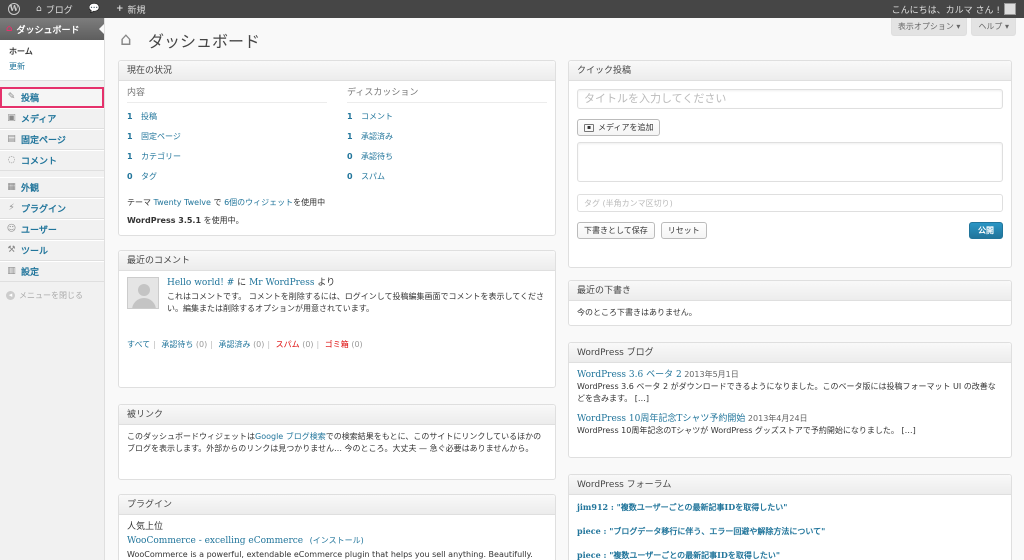 The height and width of the screenshot is (560, 1024). Describe the element at coordinates (337, 415) in the screenshot. I see `widget-title: 被リンク` at that location.